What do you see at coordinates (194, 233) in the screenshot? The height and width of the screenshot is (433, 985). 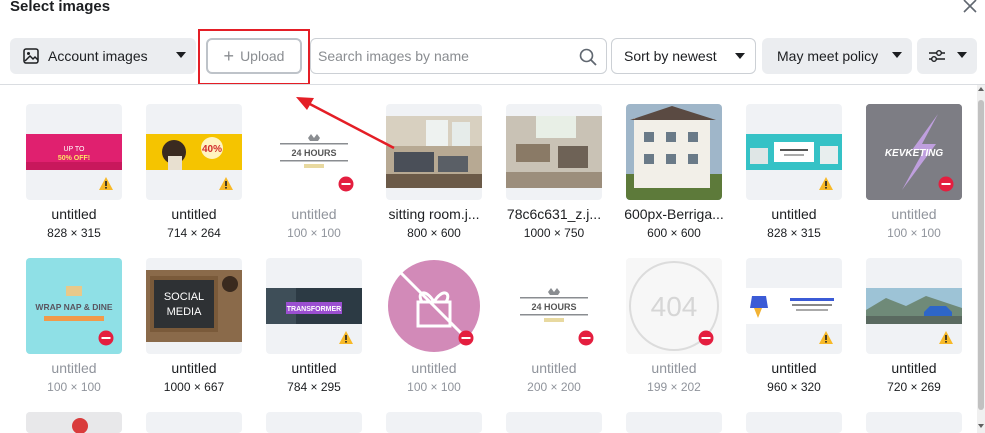 I see `image-dimensions: 714 × 264` at bounding box center [194, 233].